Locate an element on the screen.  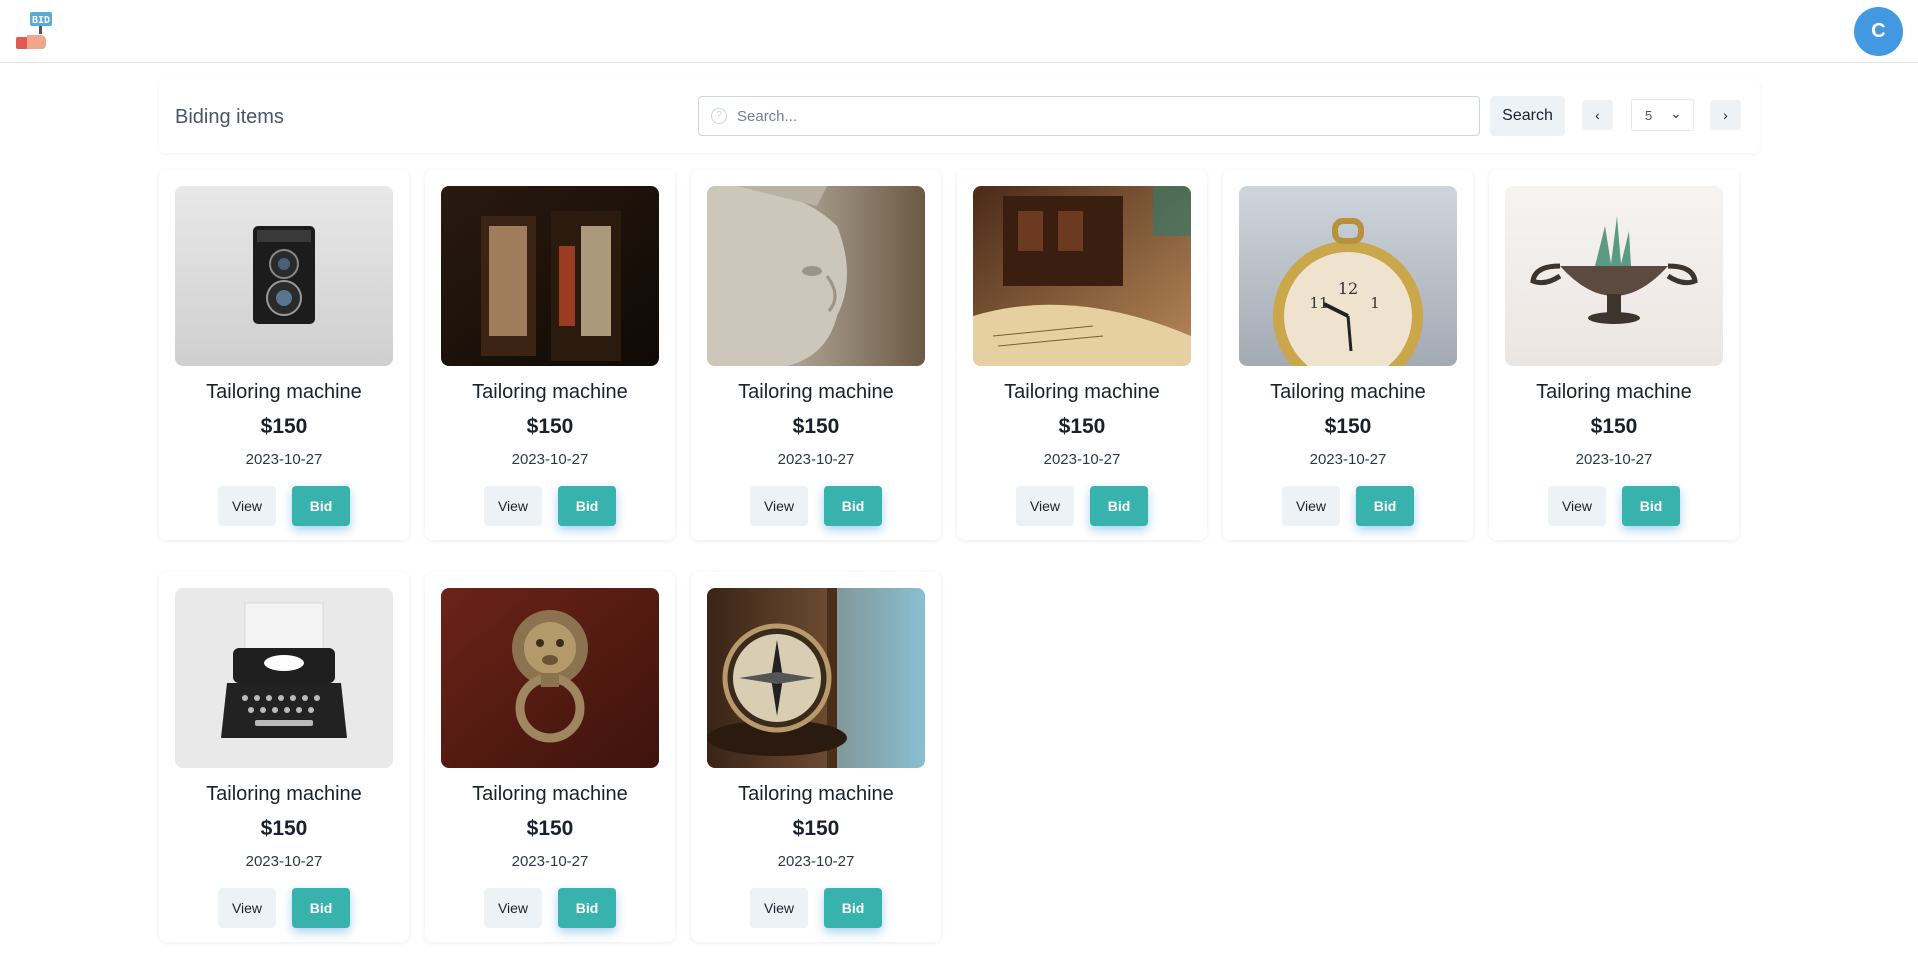
user-avatar: C is located at coordinates (1878, 31).